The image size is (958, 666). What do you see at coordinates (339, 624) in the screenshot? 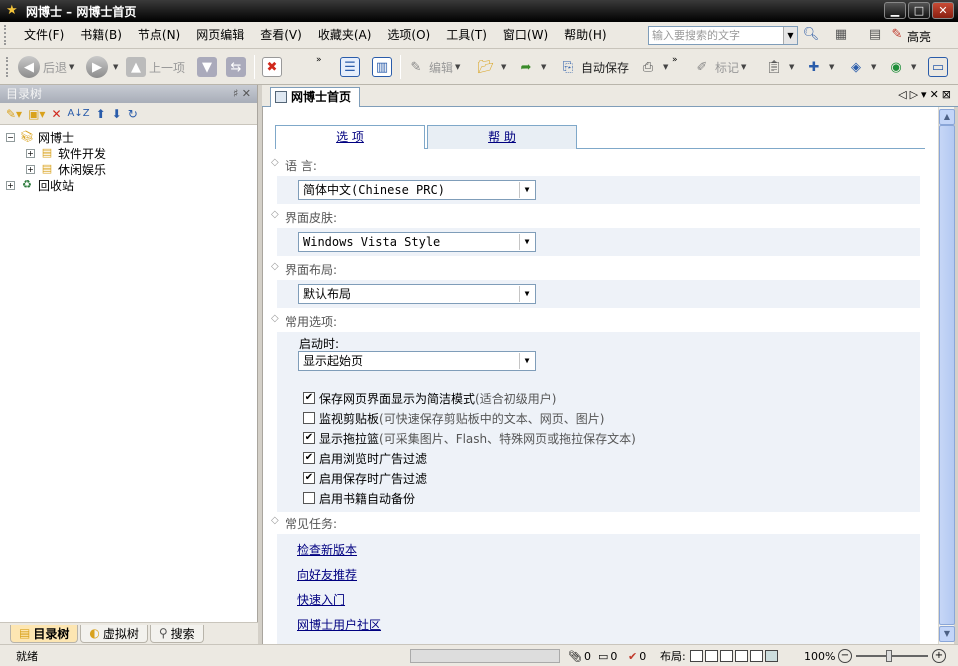
I see `link-community: 网博士用户社区` at bounding box center [339, 624].